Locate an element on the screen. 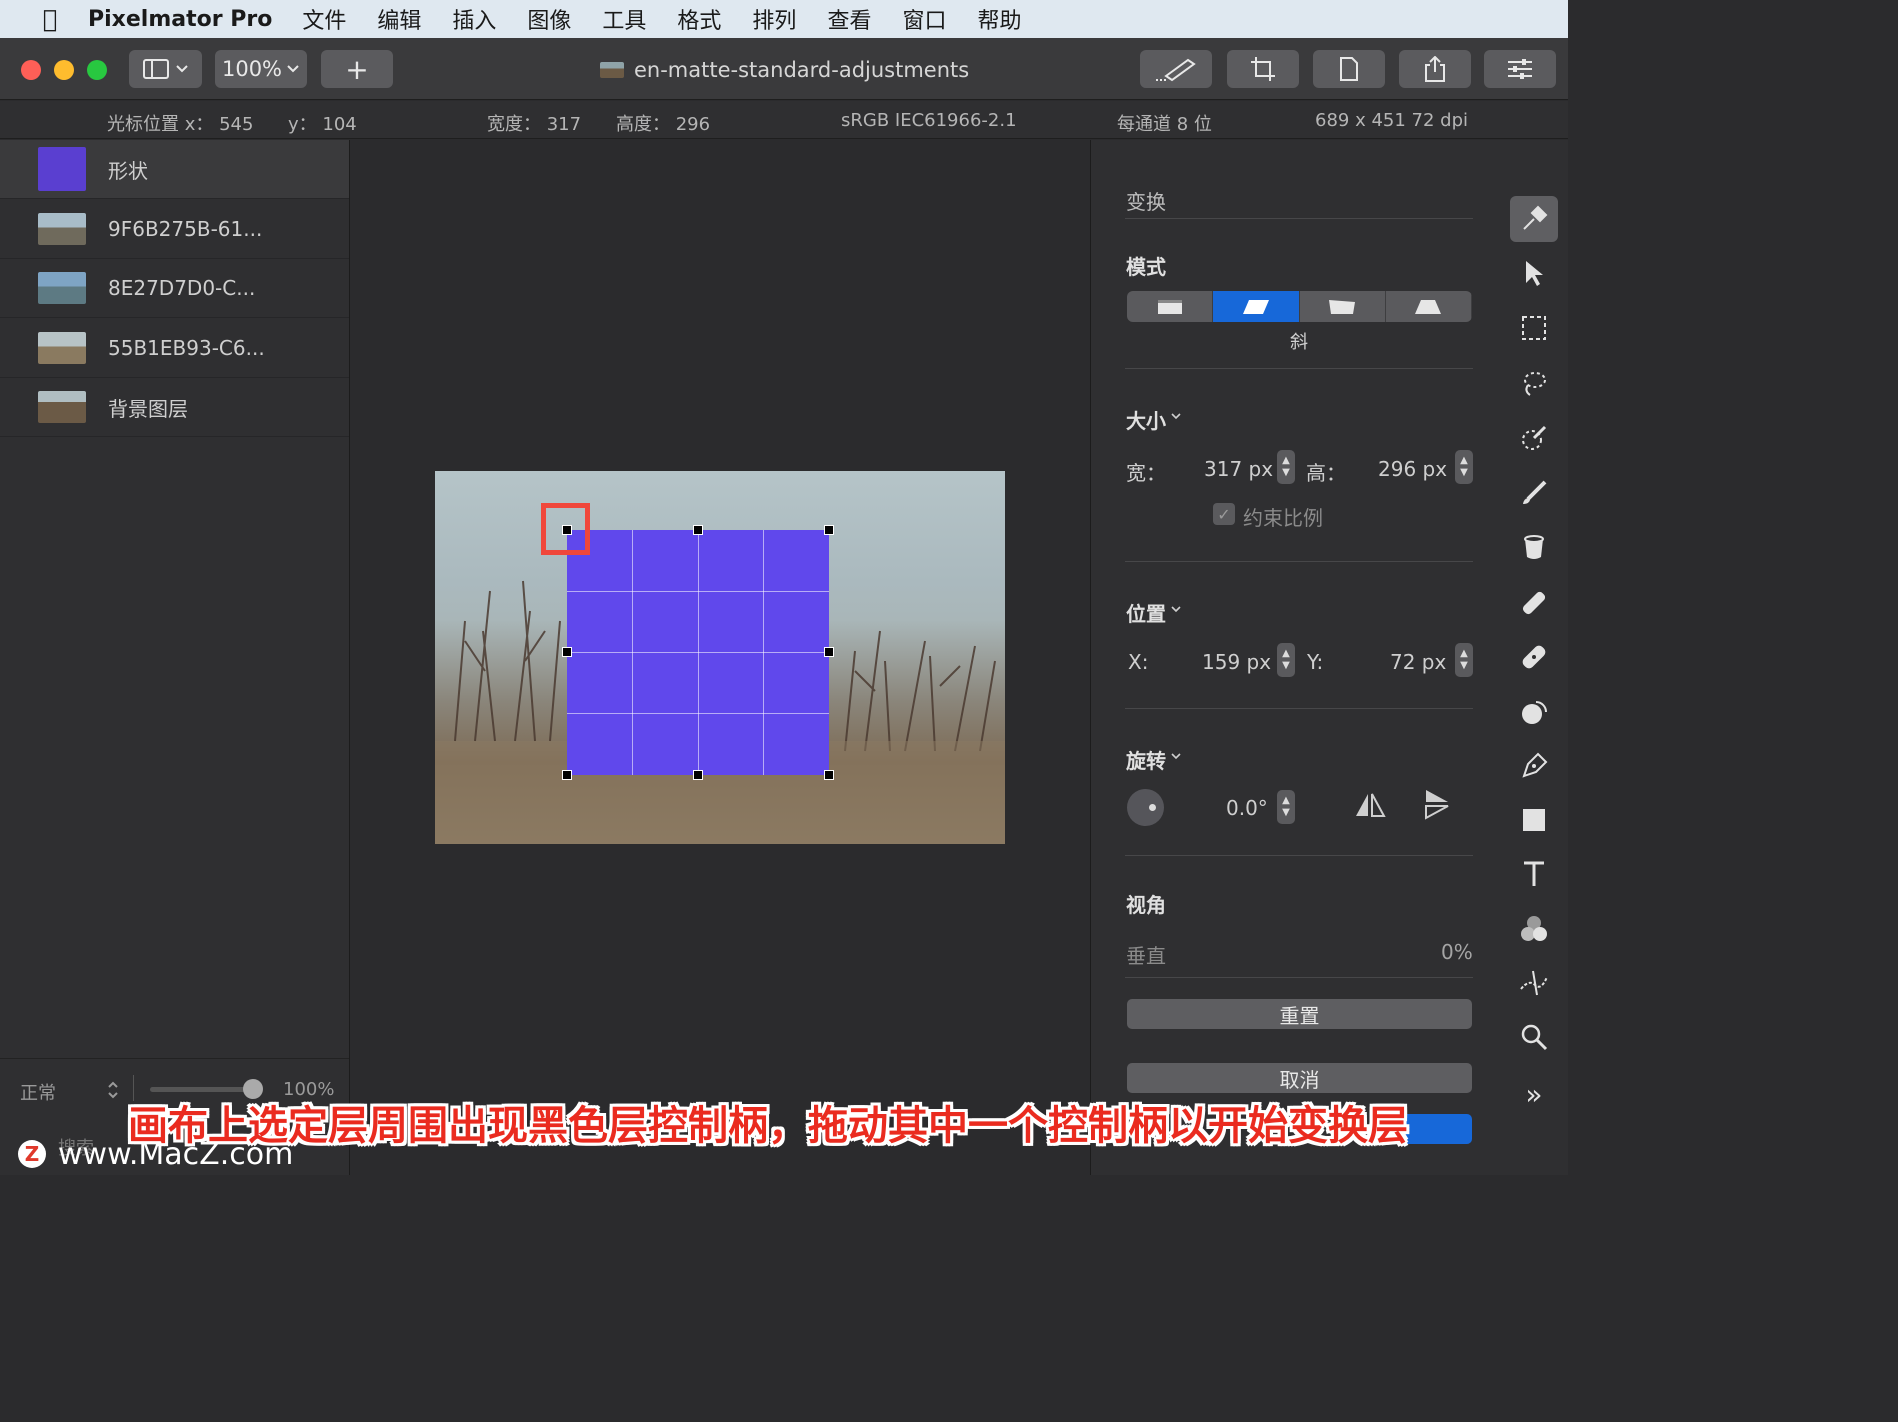 The height and width of the screenshot is (1422, 1898). add-button: + is located at coordinates (357, 69).